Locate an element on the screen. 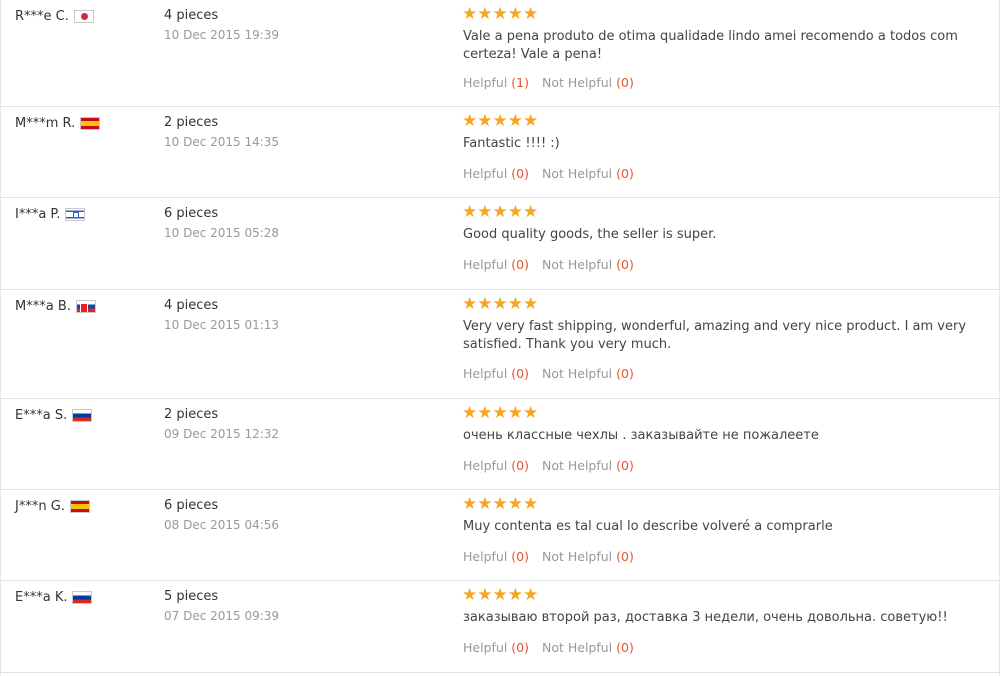  buyer-name: J***n G. is located at coordinates (40, 506).